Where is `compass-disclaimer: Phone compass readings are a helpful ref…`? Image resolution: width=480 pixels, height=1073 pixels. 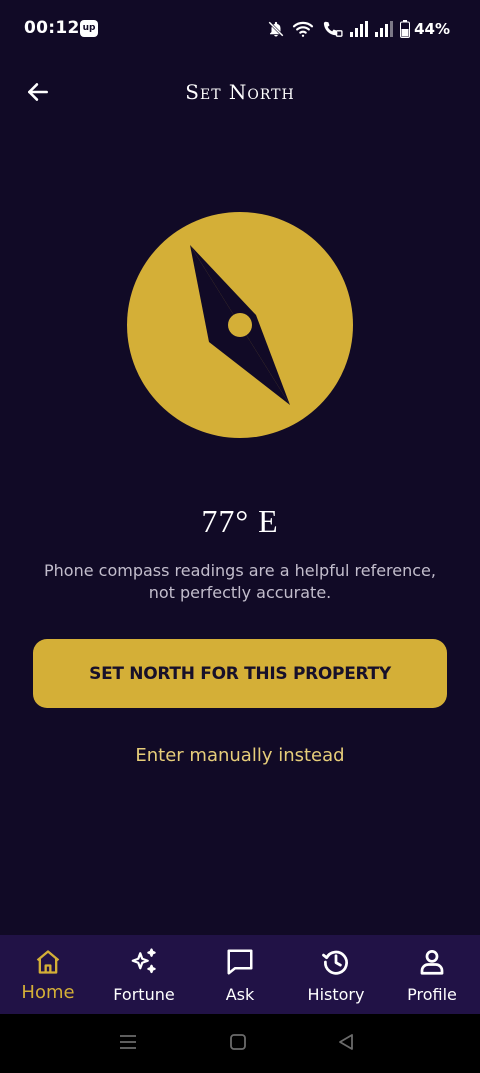
compass-disclaimer: Phone compass readings are a helpful ref… is located at coordinates (240, 582).